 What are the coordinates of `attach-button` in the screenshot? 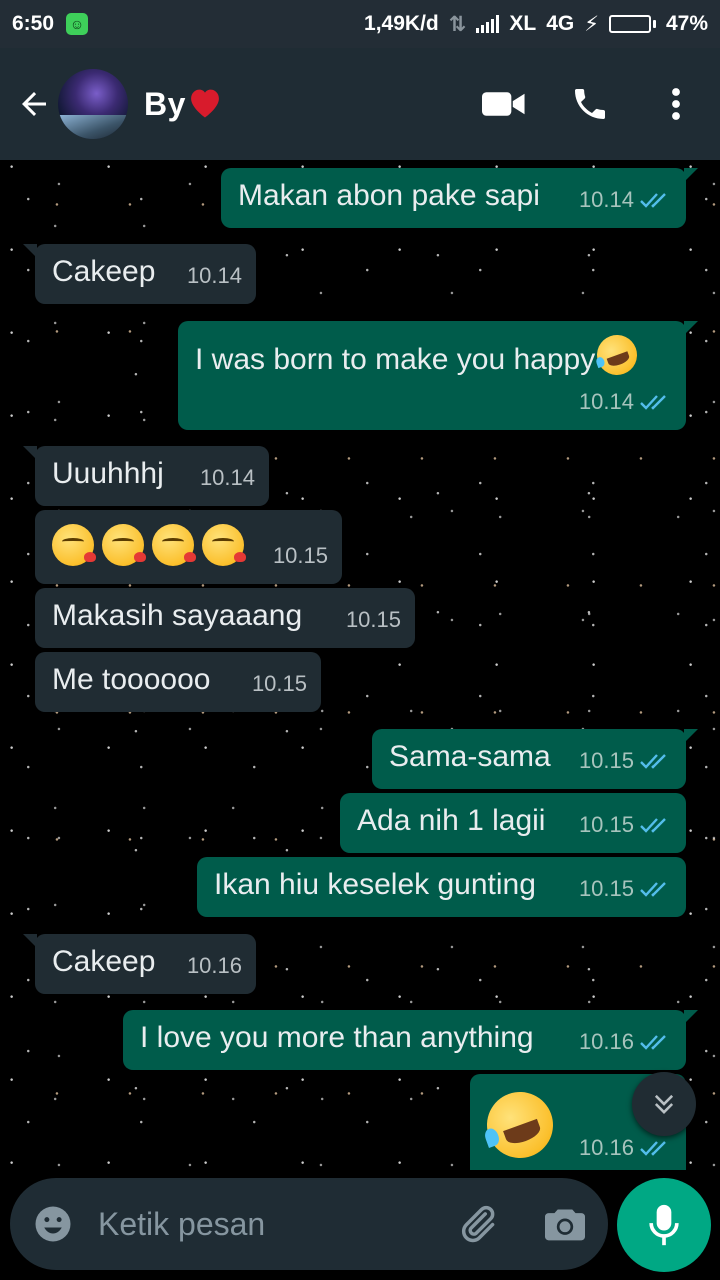 It's located at (477, 1224).